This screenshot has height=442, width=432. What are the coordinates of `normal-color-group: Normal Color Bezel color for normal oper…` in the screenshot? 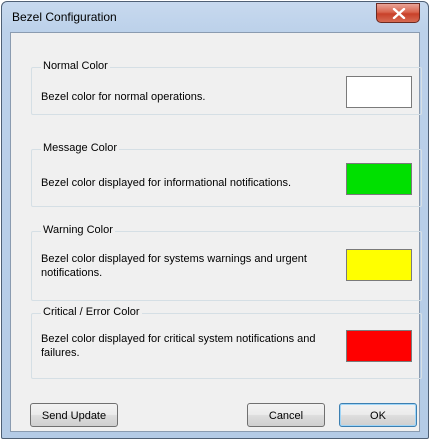 It's located at (226, 87).